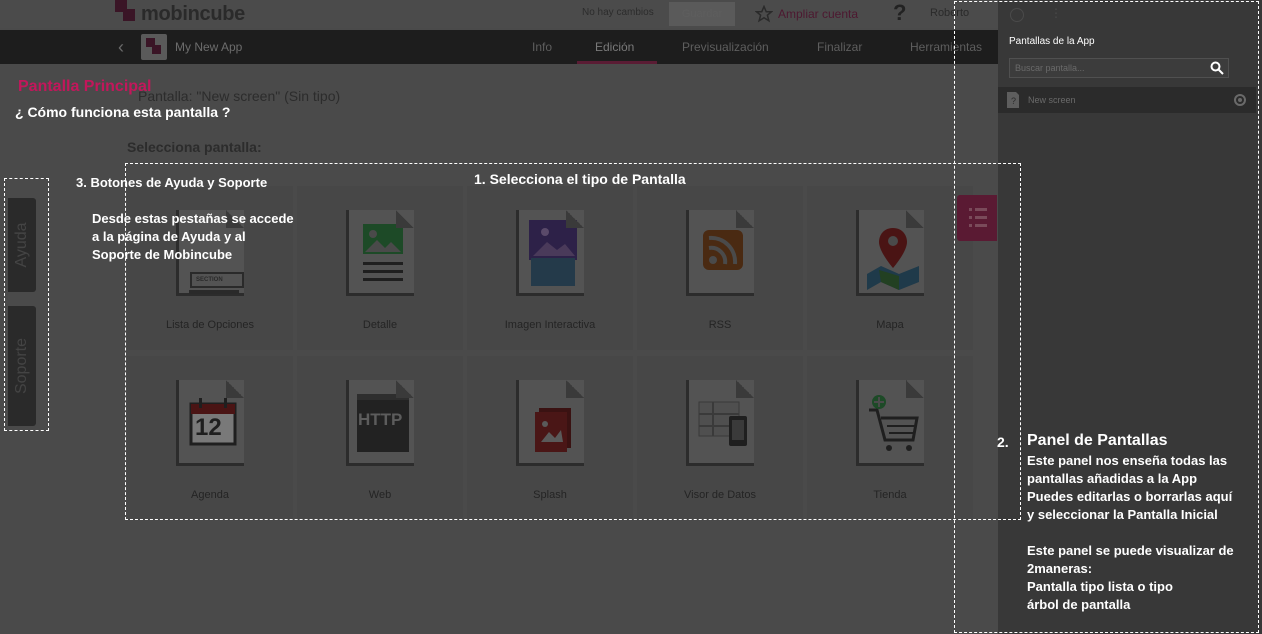 The width and height of the screenshot is (1262, 634). What do you see at coordinates (239, 96) in the screenshot?
I see `screen-header: Pantalla: "New screen" (Sin tipo)` at bounding box center [239, 96].